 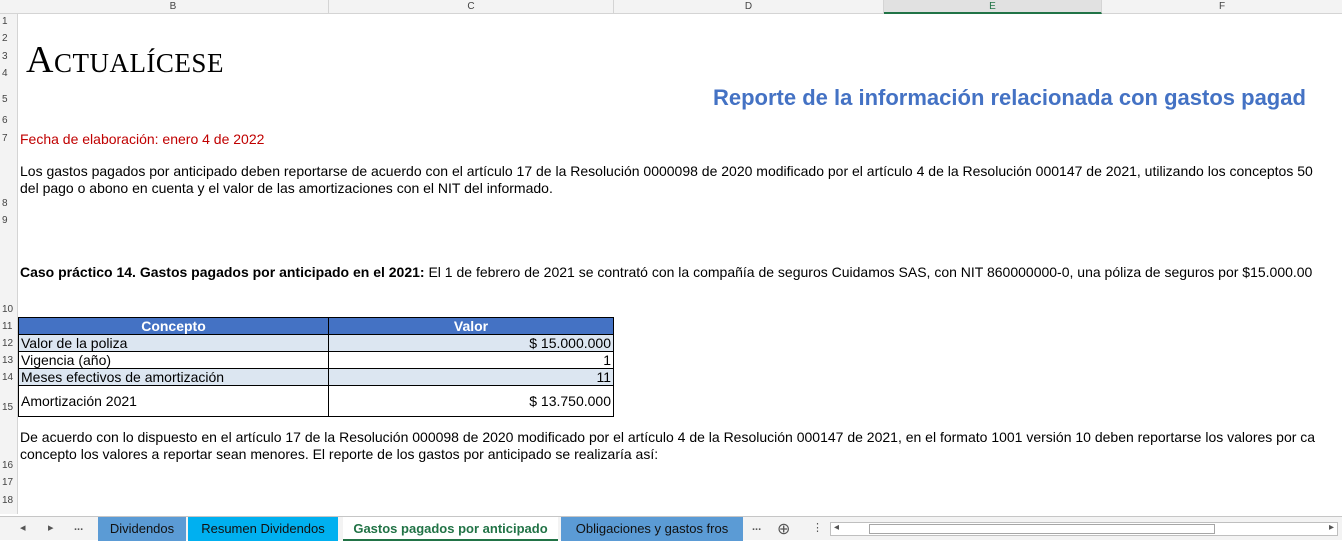 What do you see at coordinates (173, 401) in the screenshot?
I see `cell-concepto: Amortización 2021` at bounding box center [173, 401].